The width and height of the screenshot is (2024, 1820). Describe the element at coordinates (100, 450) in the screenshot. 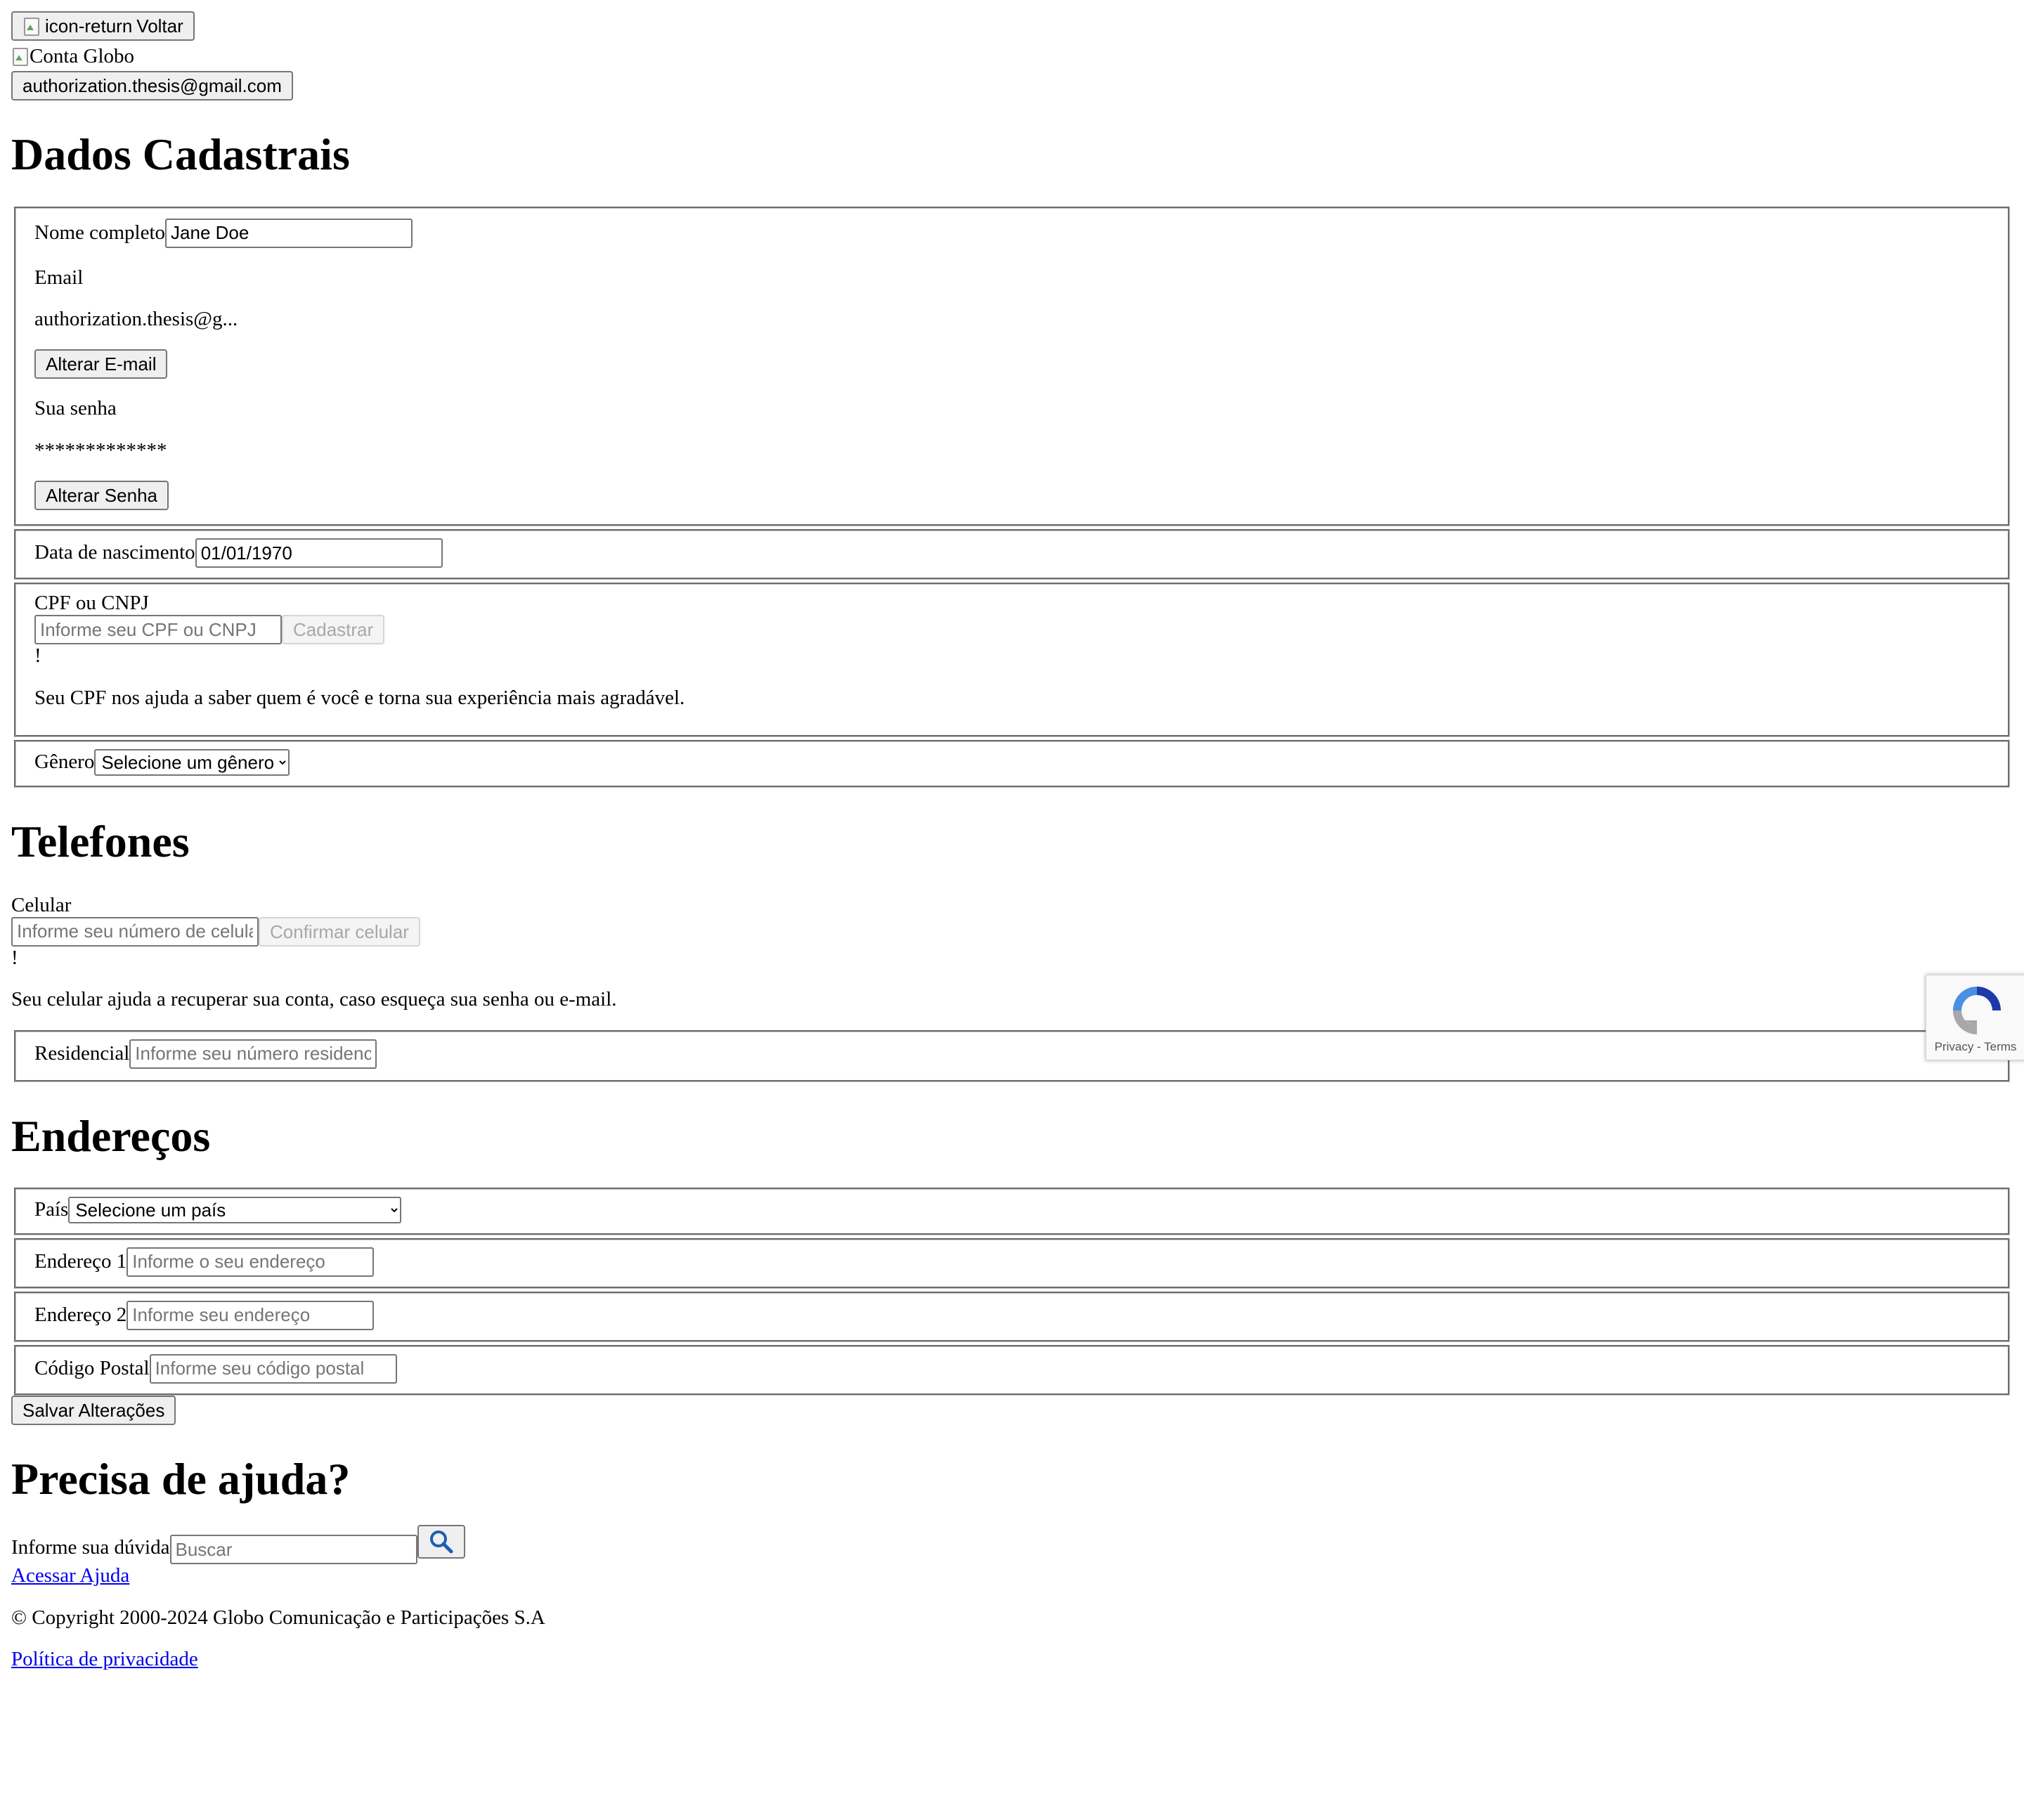

I see `senha-value: *************` at that location.